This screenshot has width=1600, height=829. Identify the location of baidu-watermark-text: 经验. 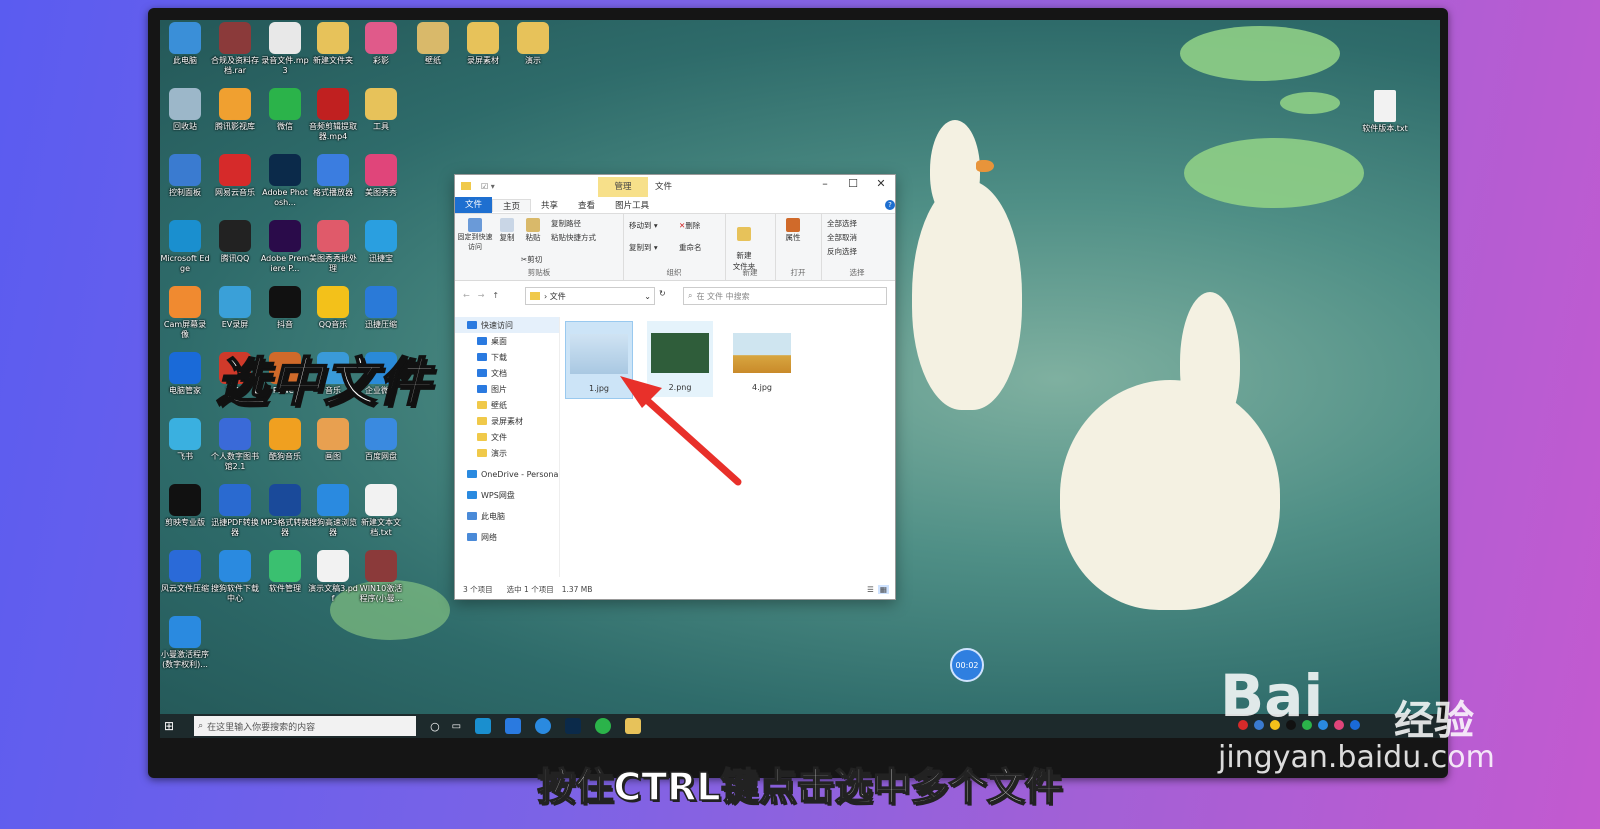
(1434, 721).